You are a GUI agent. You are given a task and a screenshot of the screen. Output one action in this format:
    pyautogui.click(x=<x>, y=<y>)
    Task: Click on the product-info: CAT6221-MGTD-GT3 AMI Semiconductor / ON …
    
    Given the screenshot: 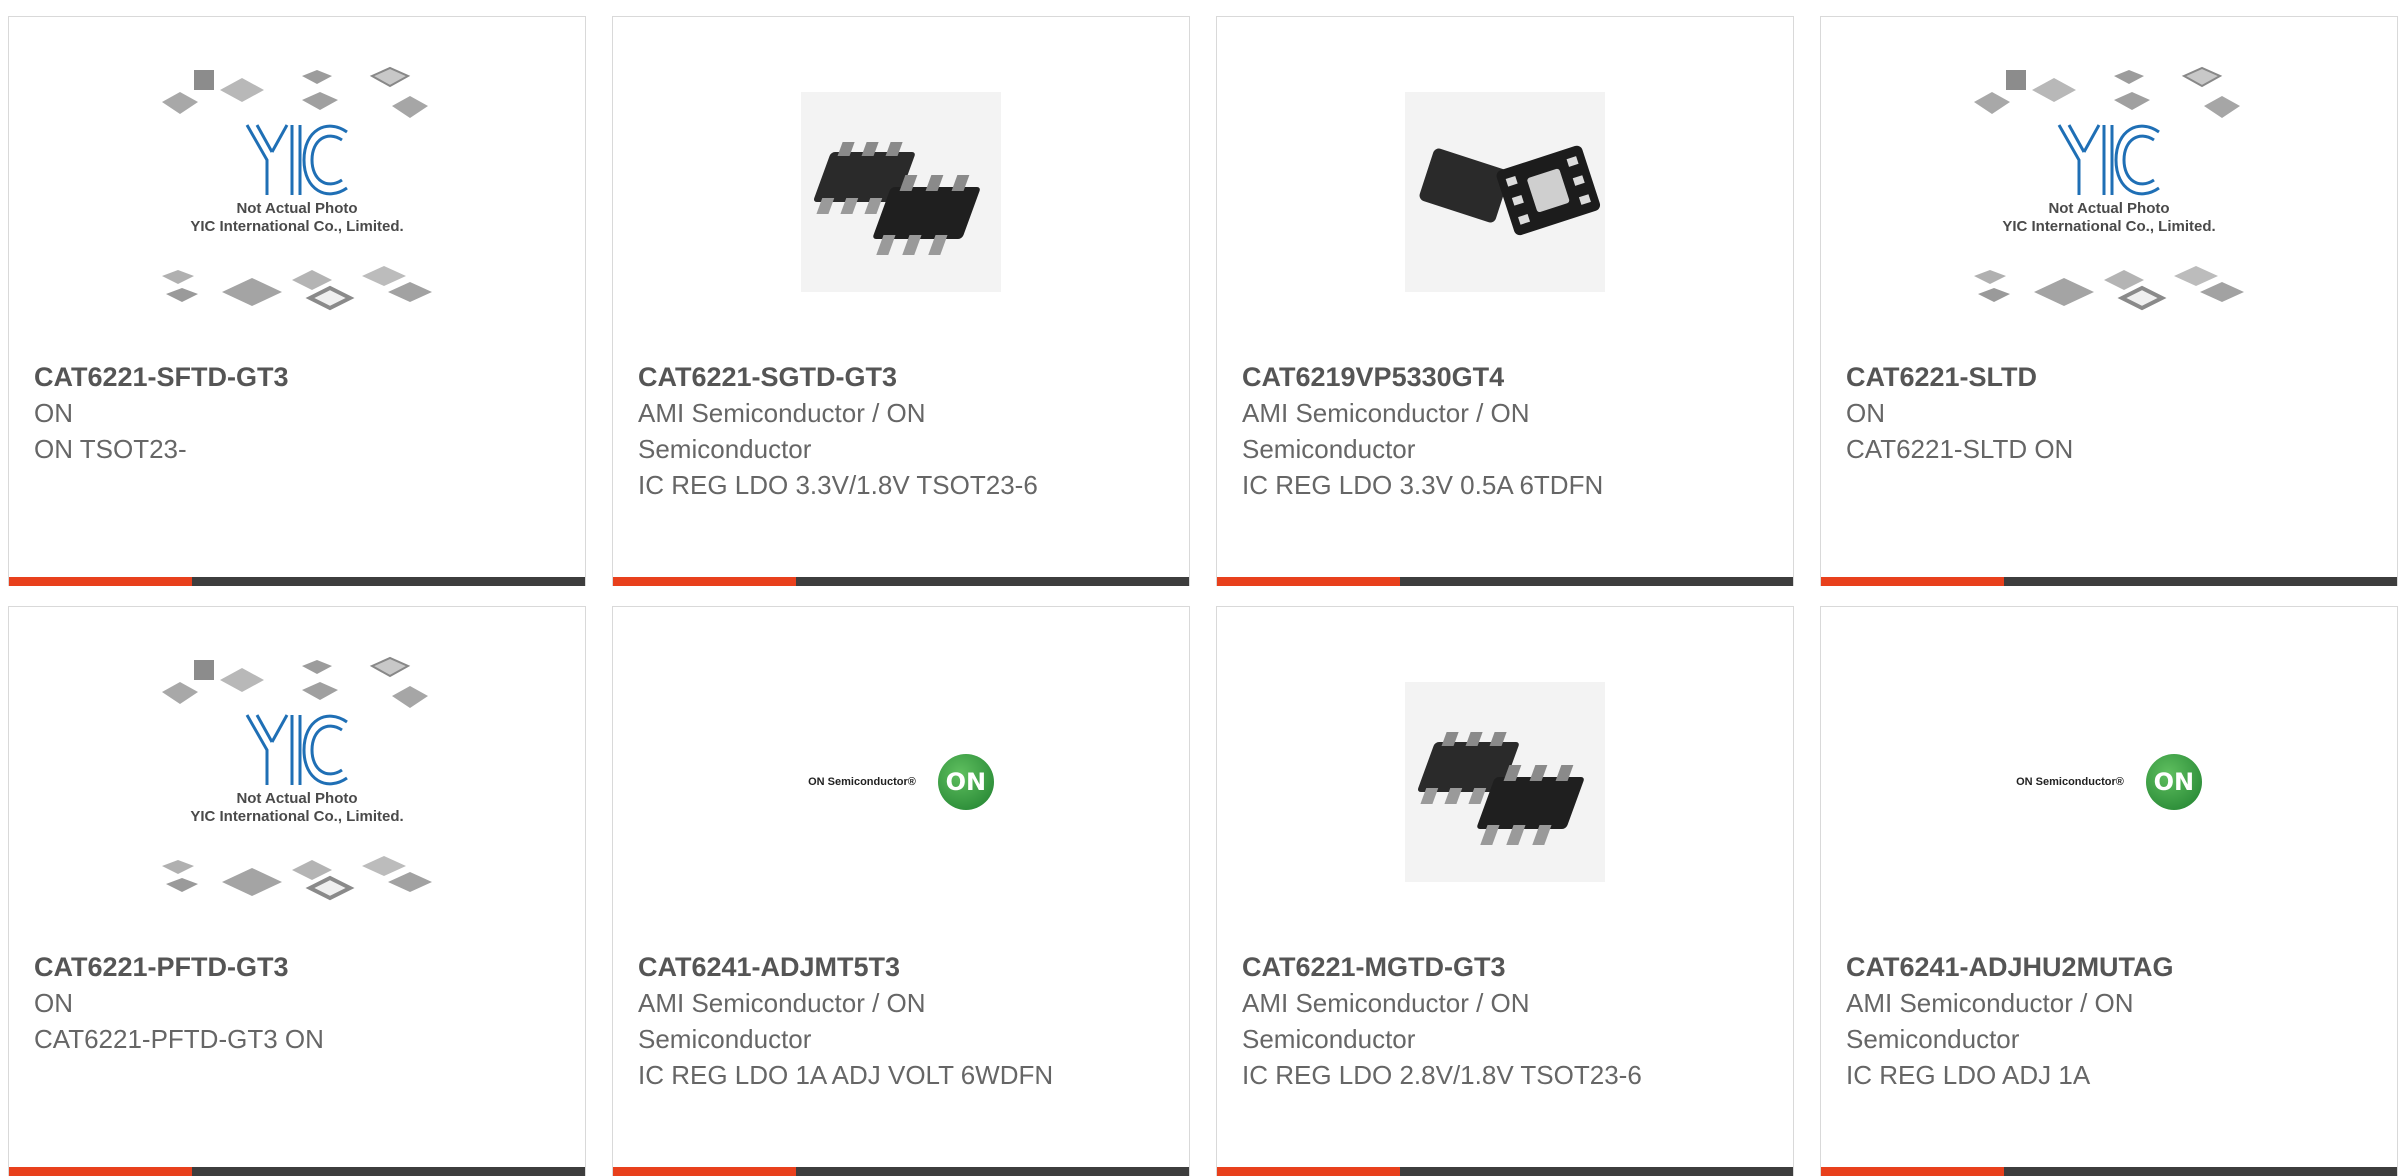 What is the action you would take?
    pyautogui.click(x=1457, y=1021)
    